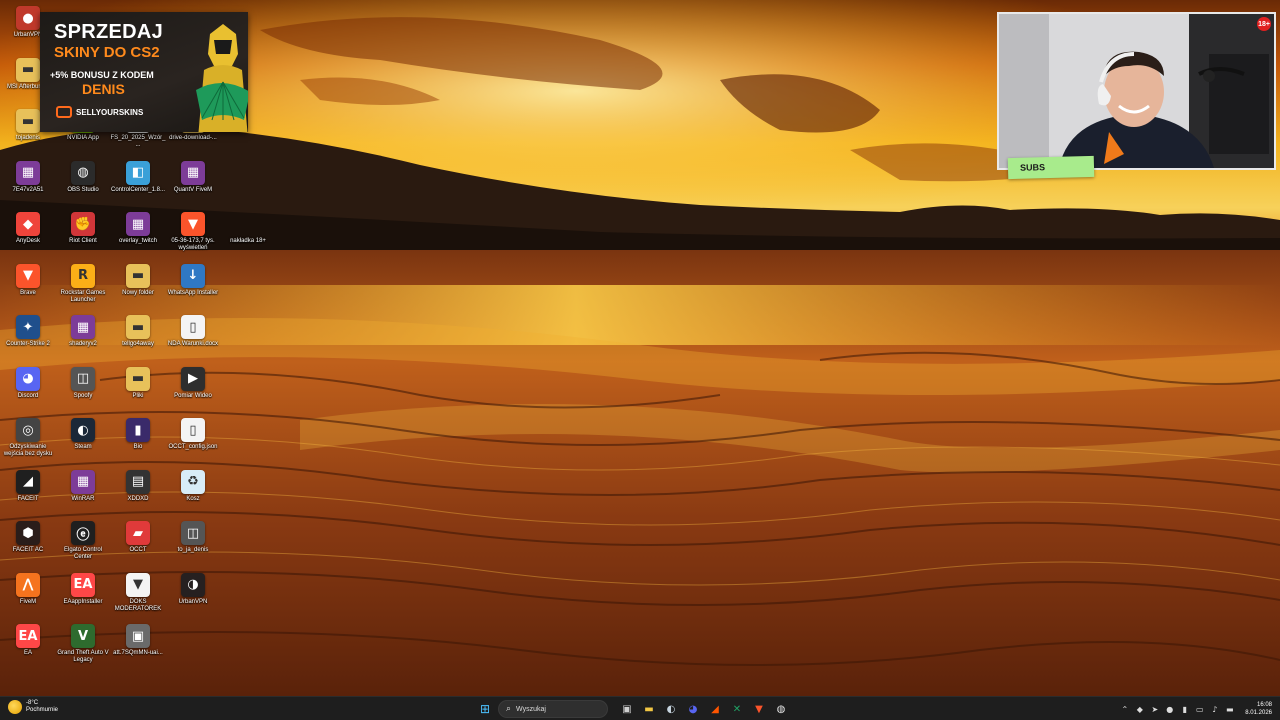 This screenshot has height=720, width=1280. I want to click on desktop-icon: ▦ 7E47v2A51, so click(28, 177).